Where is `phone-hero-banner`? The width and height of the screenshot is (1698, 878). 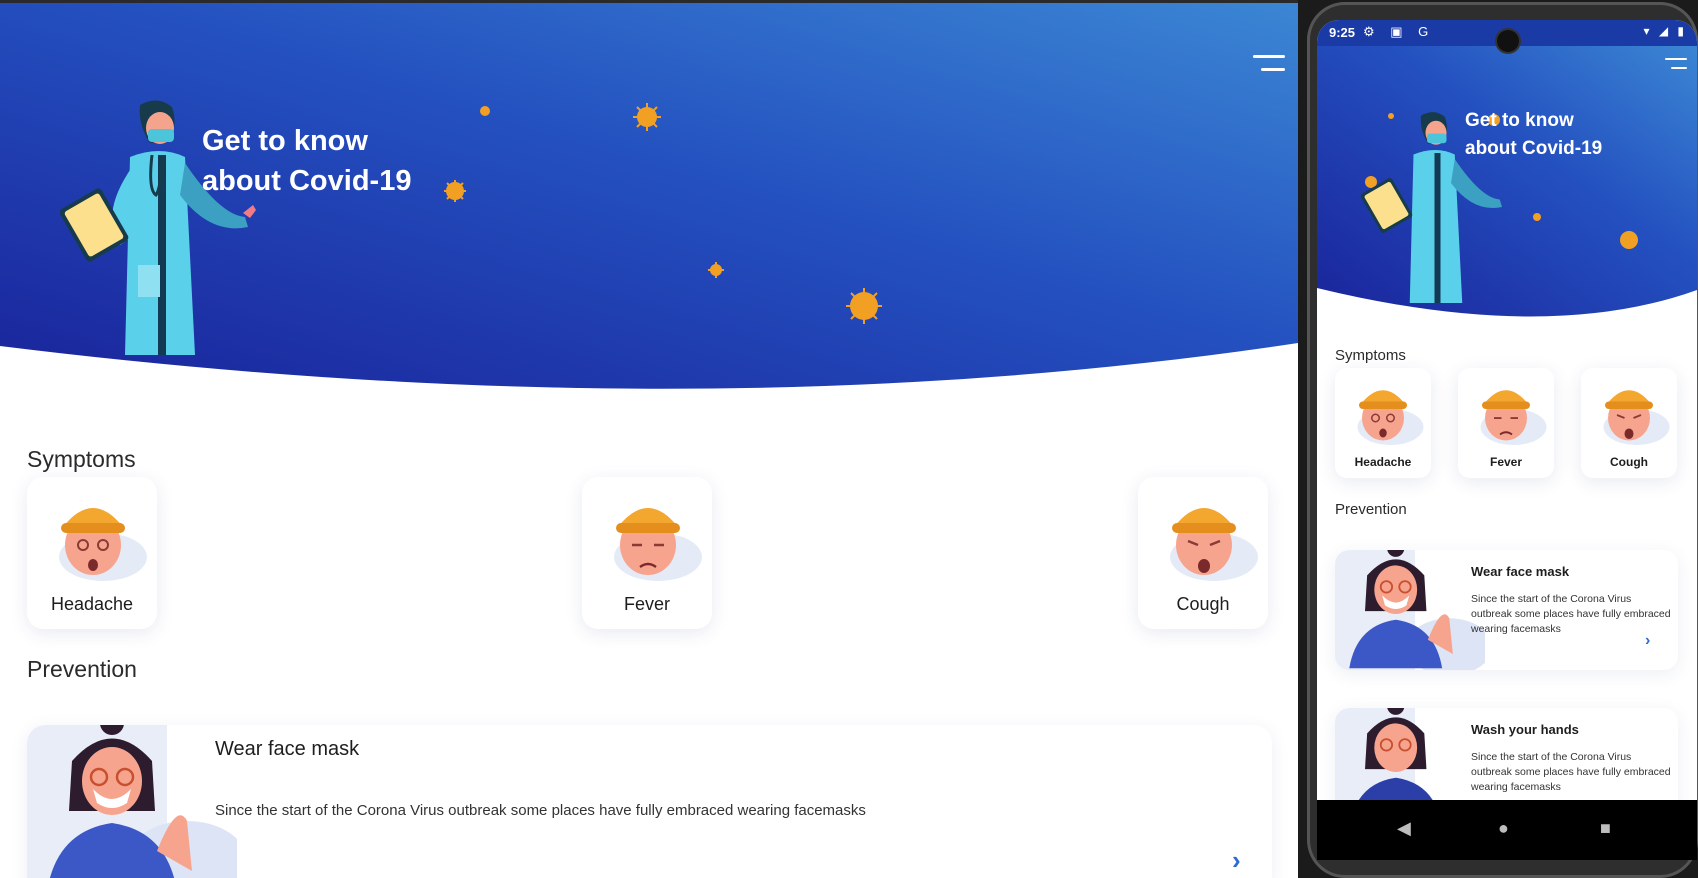
phone-hero-banner is located at coordinates (1507, 181).